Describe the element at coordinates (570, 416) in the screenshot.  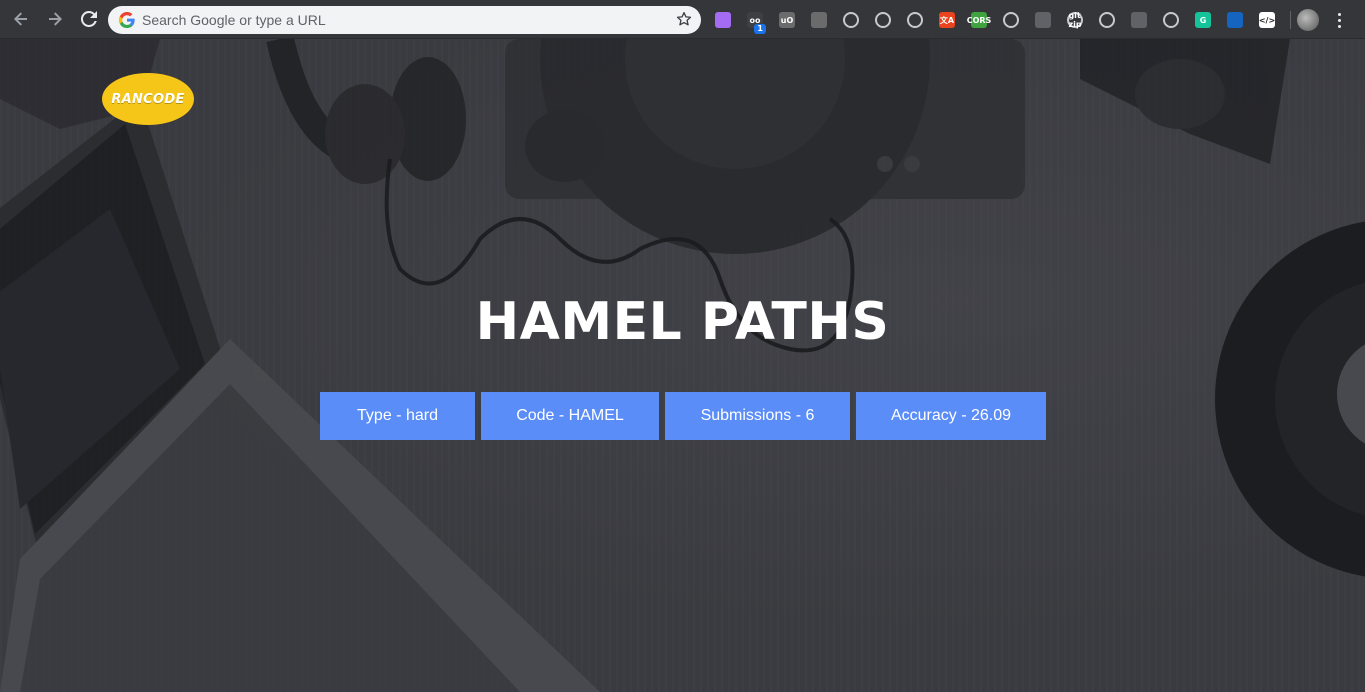
I see `code-button: Code - HAMEL` at that location.